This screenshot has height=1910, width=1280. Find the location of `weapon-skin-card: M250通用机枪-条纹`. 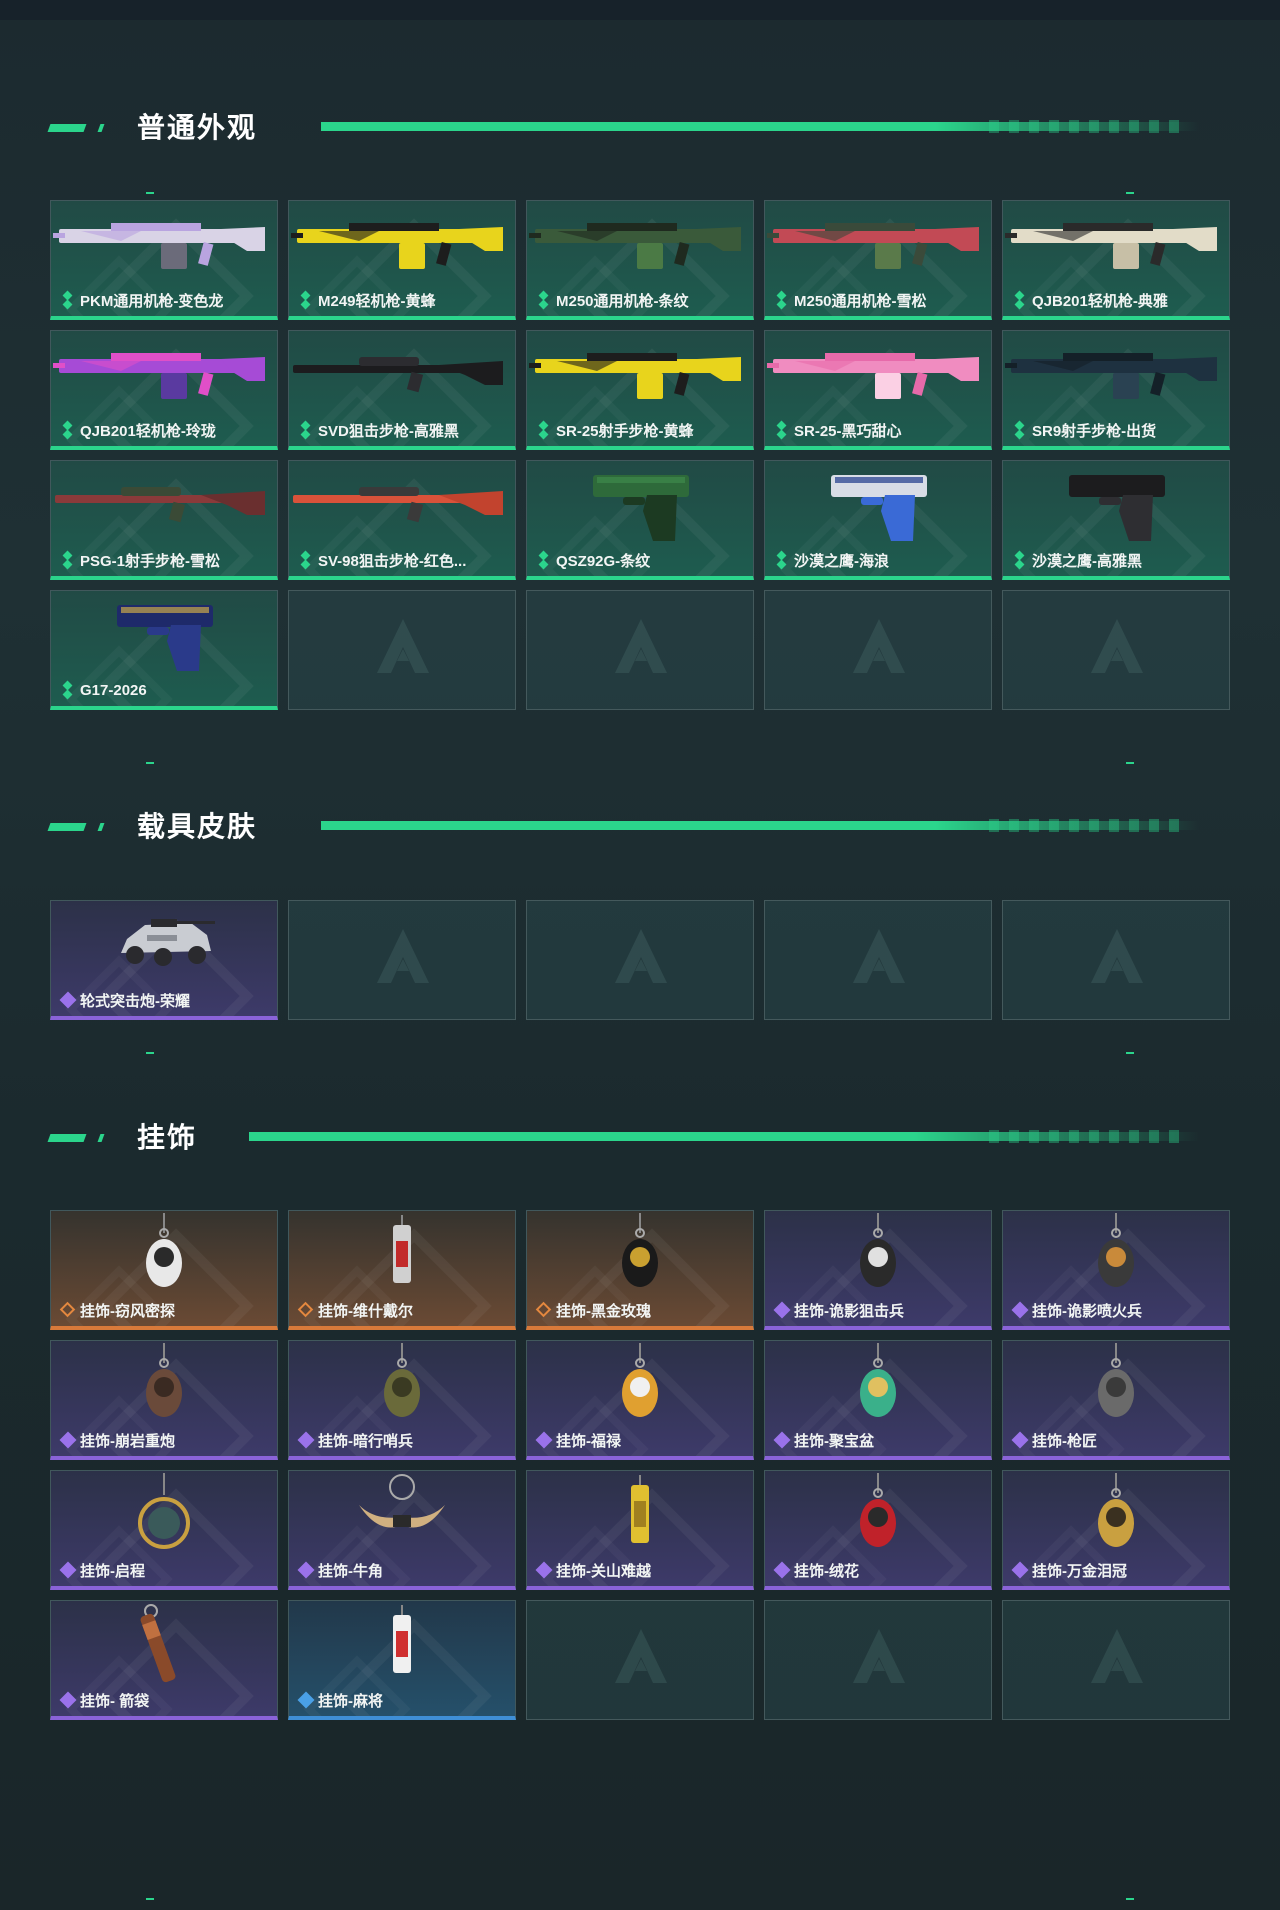

weapon-skin-card: M250通用机枪-条纹 is located at coordinates (640, 260).